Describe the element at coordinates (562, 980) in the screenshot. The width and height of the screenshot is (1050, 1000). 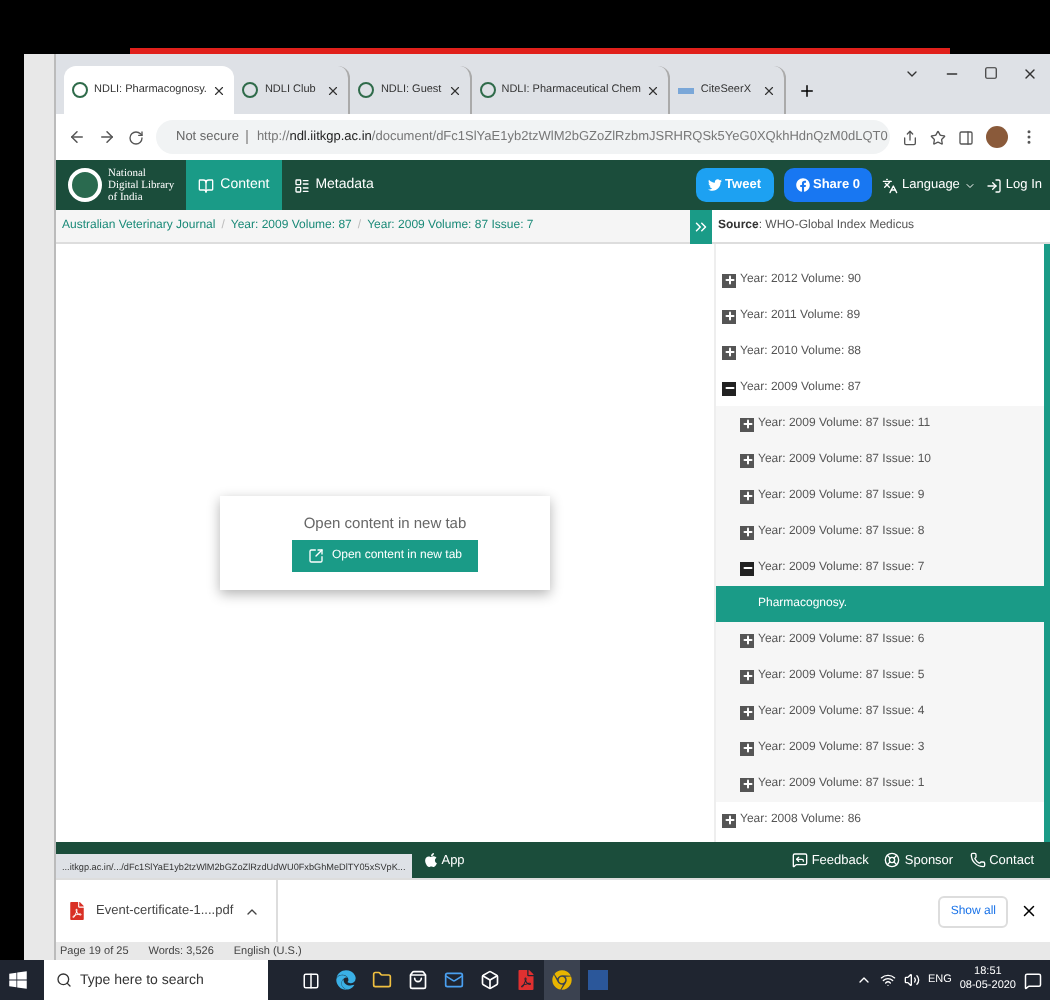
I see `chrome-icon` at that location.